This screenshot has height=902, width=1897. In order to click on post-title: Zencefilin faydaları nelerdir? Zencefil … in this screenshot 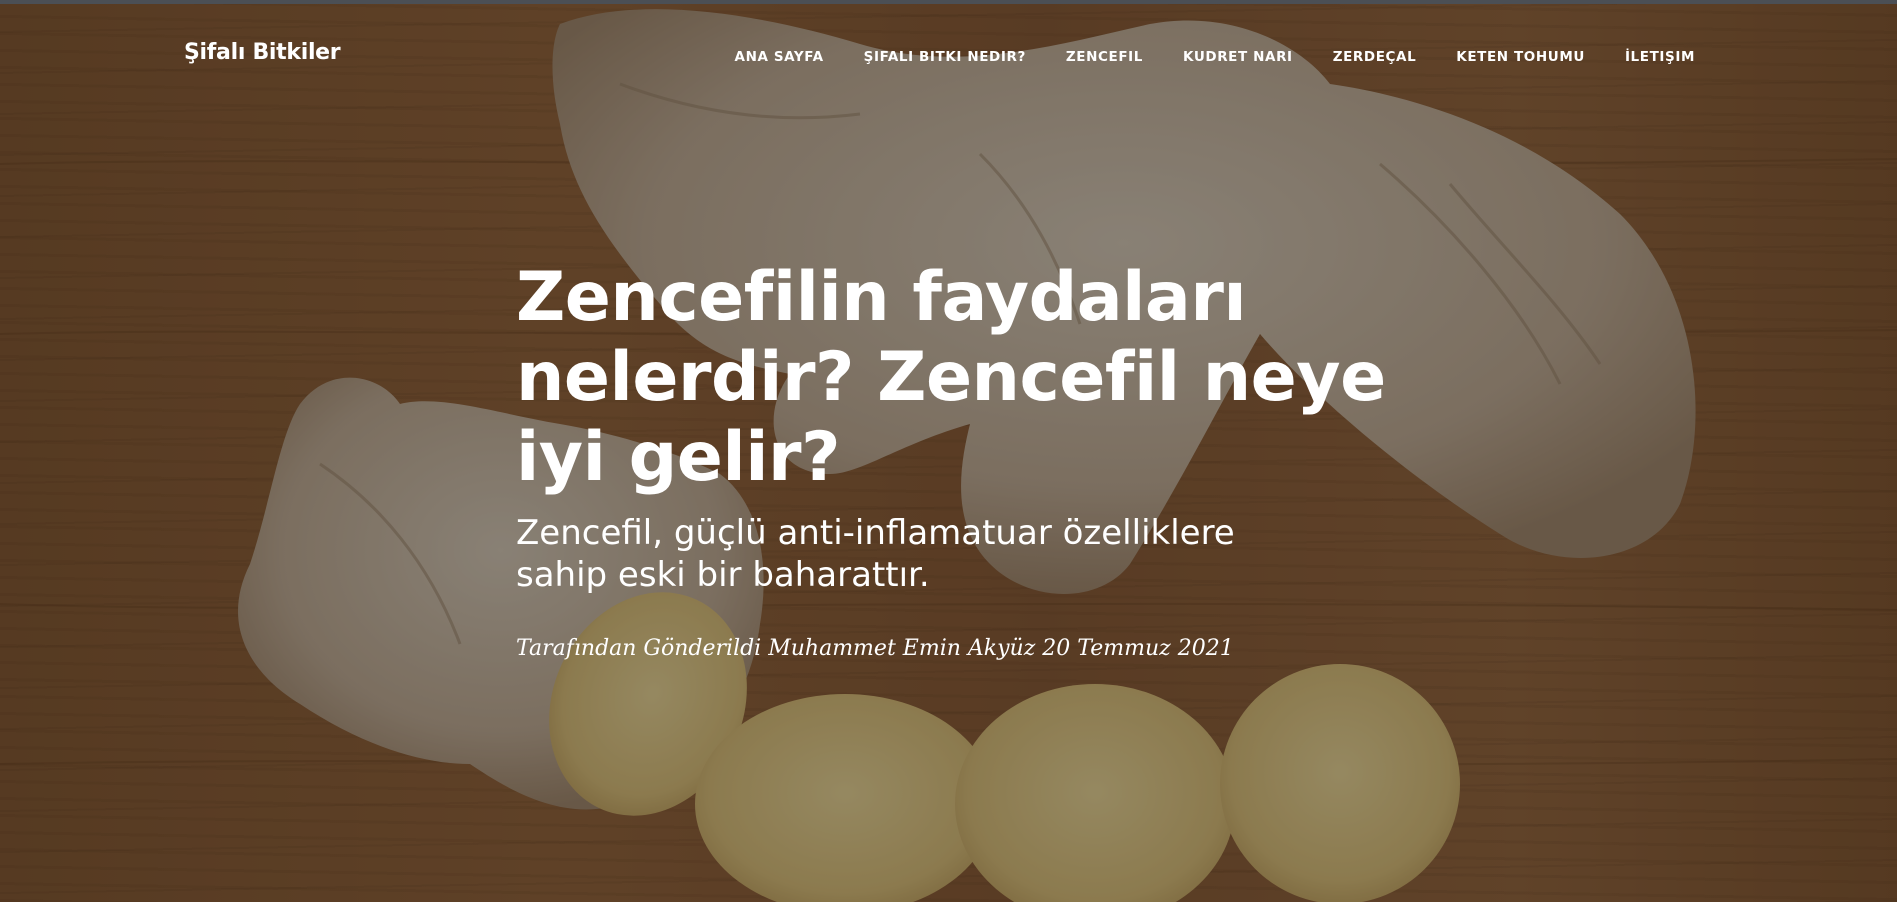, I will do `click(951, 377)`.